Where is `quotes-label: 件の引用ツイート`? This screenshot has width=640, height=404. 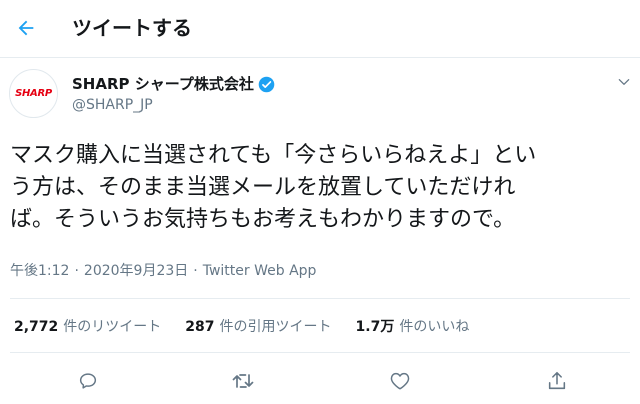
quotes-label: 件の引用ツイート is located at coordinates (275, 327).